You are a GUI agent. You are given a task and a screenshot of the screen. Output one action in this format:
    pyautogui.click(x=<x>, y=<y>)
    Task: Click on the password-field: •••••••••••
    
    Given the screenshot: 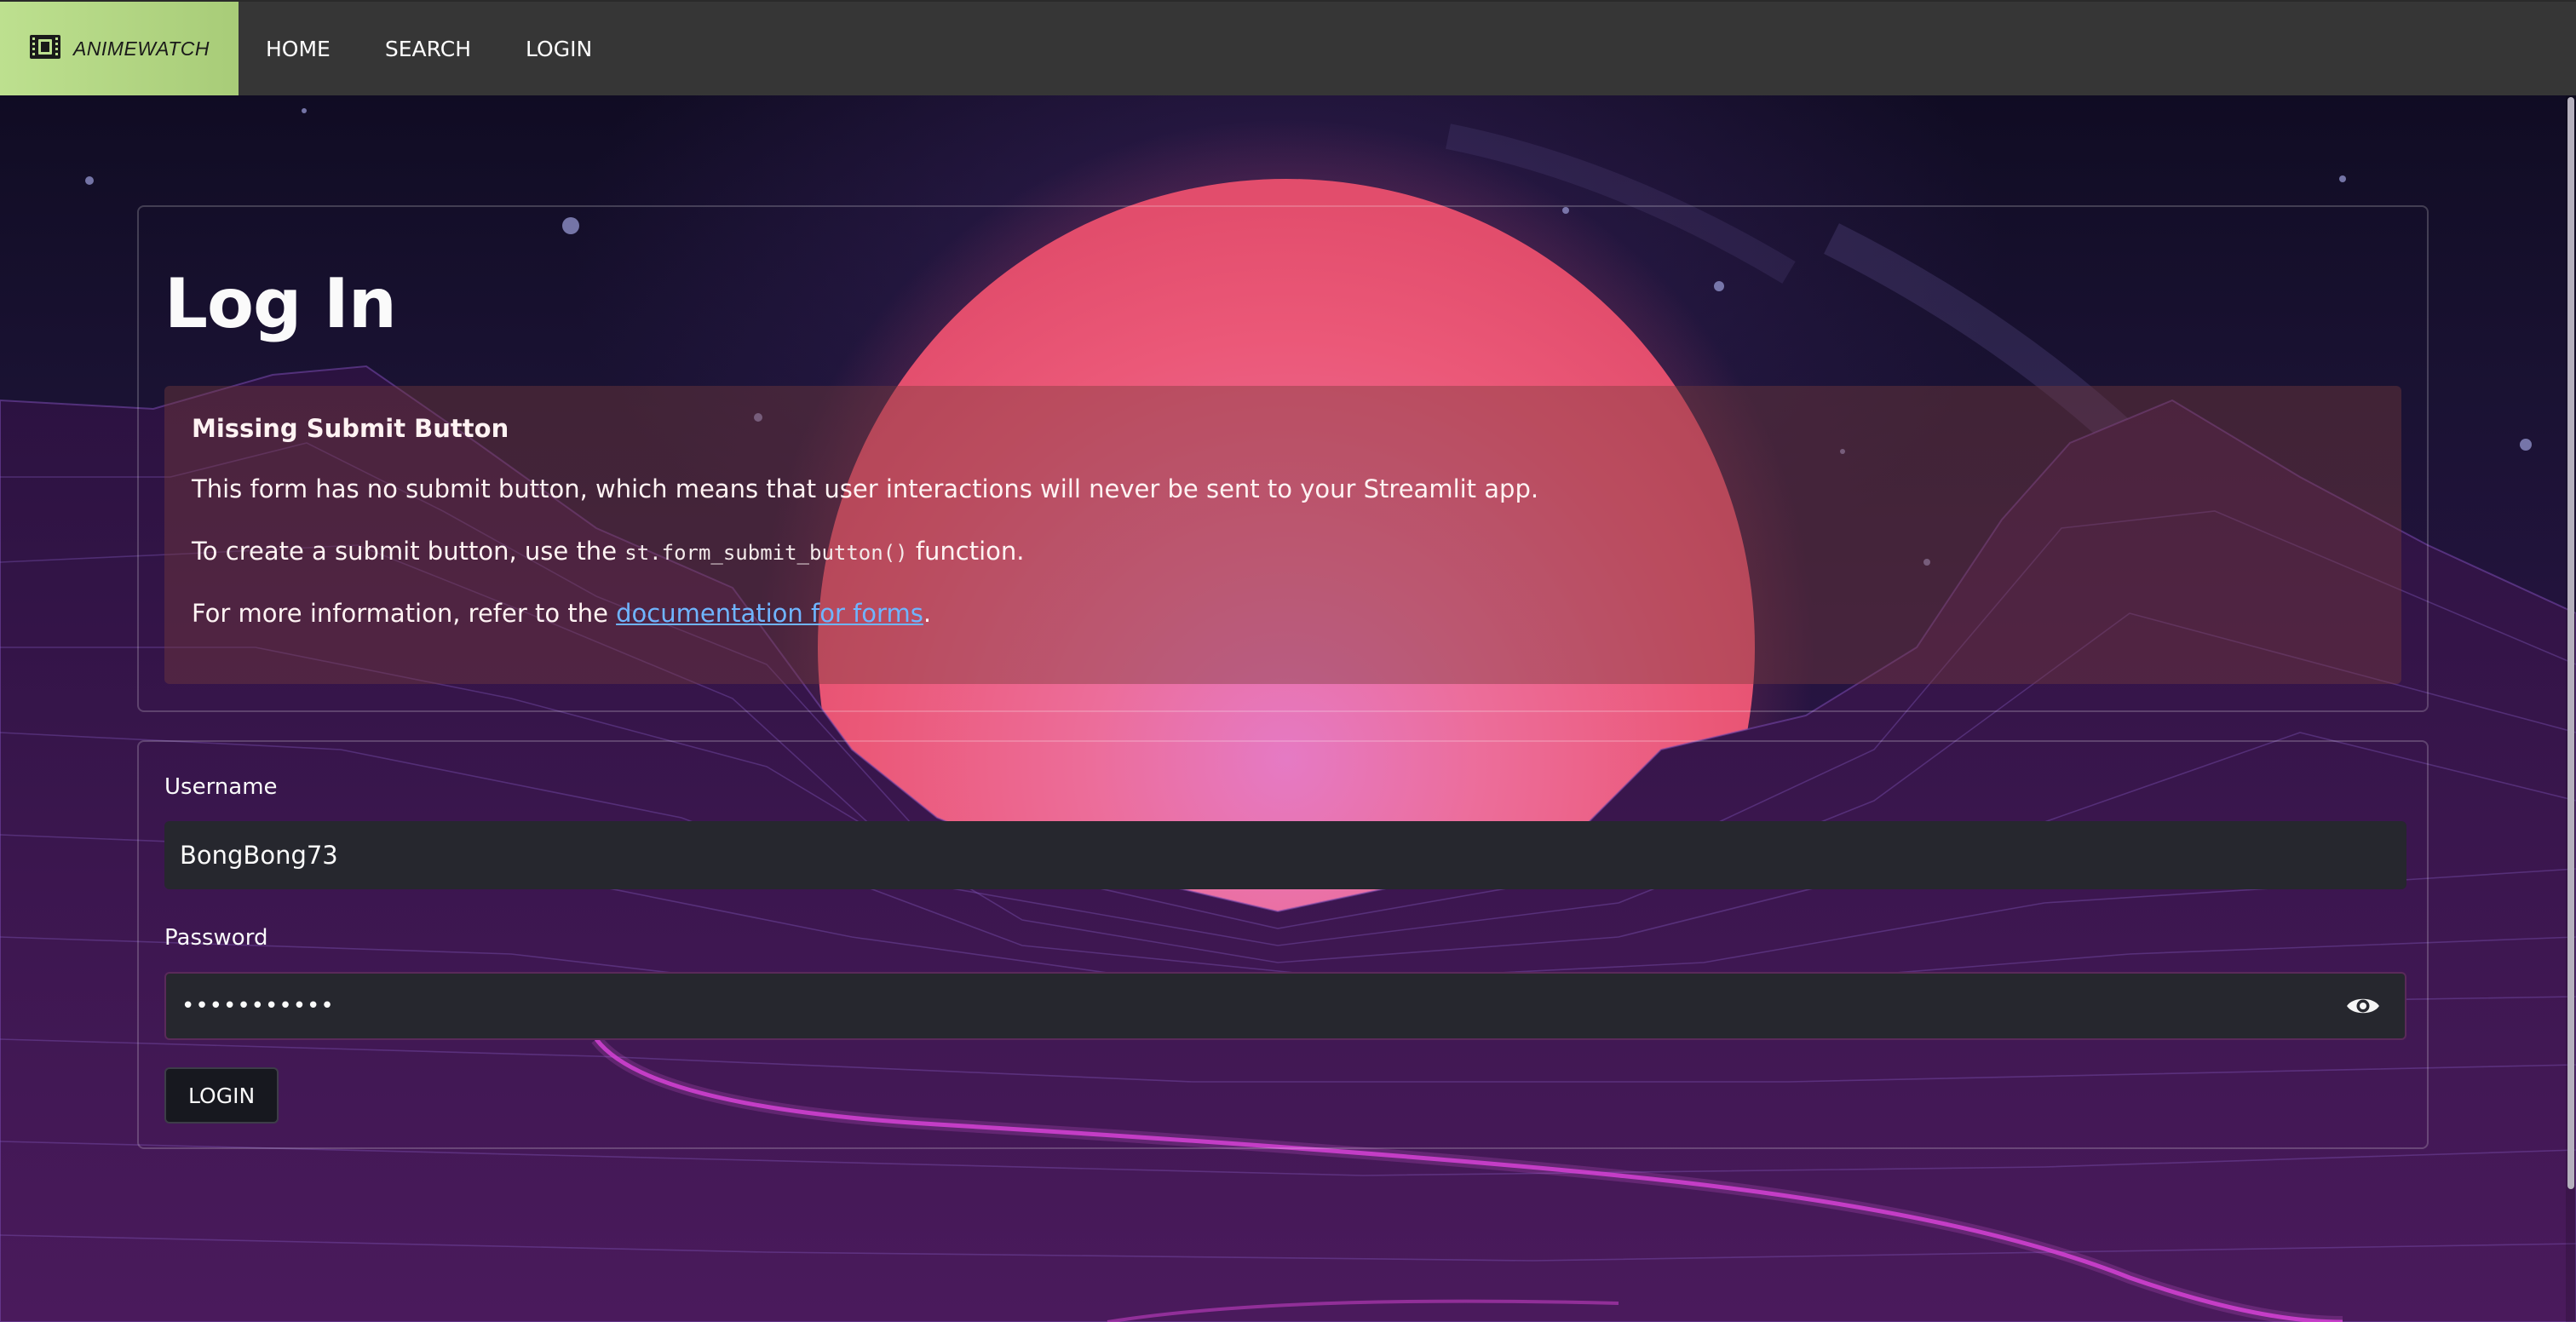 What is the action you would take?
    pyautogui.click(x=1285, y=1006)
    